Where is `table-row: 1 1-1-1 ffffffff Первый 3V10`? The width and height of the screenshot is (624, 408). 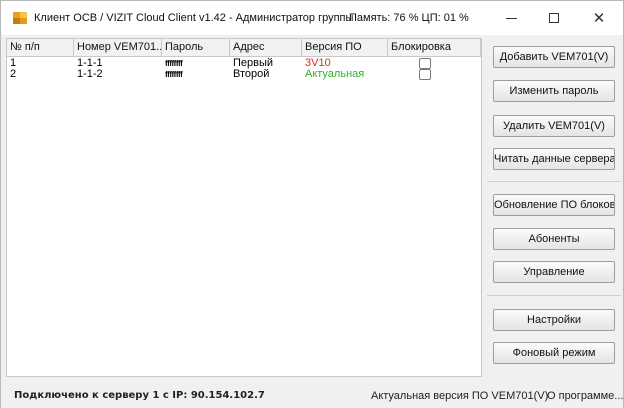 table-row: 1 1-1-1 ffffffff Первый 3V10 is located at coordinates (244, 63).